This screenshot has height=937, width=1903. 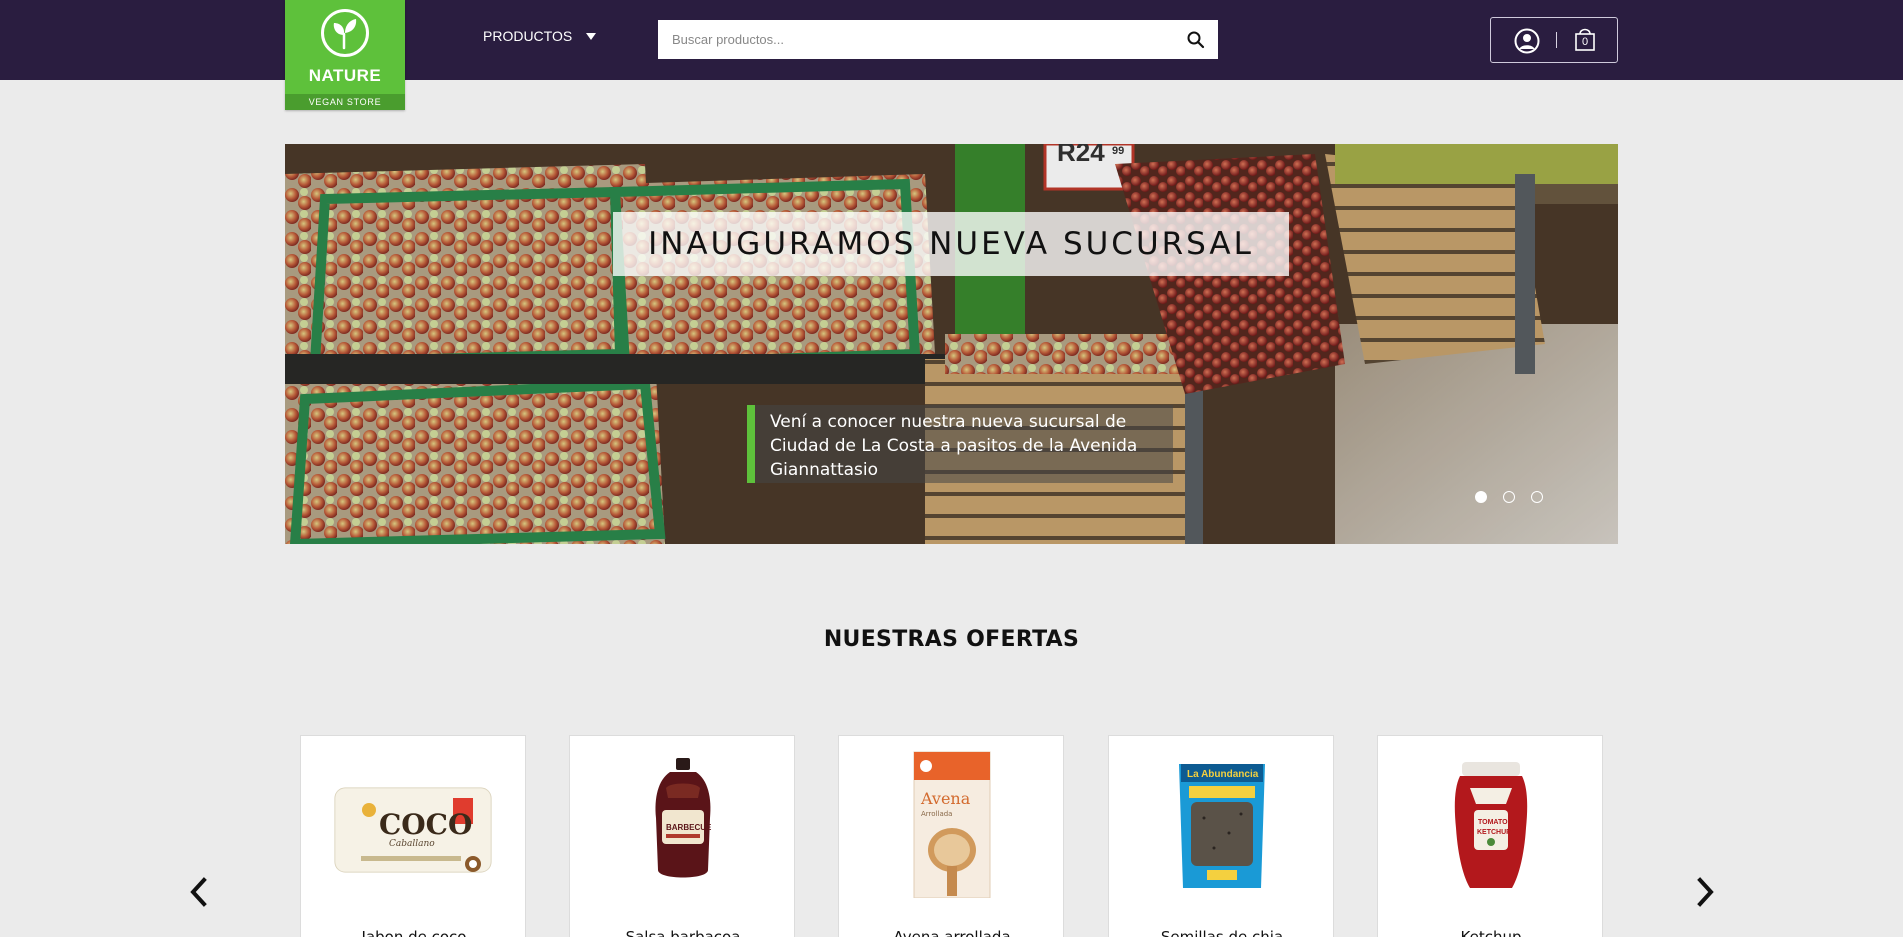 I want to click on product-card: La Abundancia Semillas de chia, so click(x=1221, y=836).